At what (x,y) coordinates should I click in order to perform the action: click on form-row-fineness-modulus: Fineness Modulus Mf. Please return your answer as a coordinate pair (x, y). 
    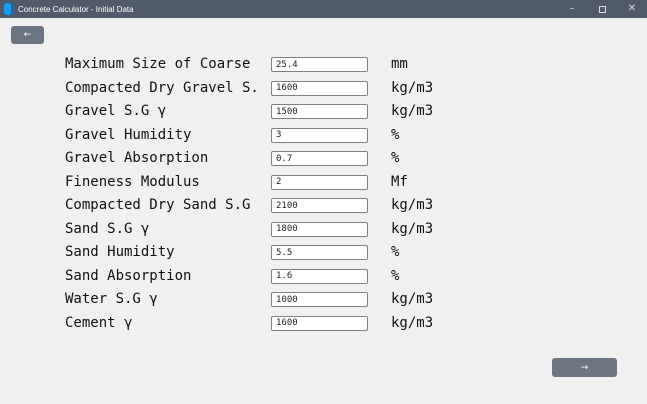
    Looking at the image, I should click on (323, 183).